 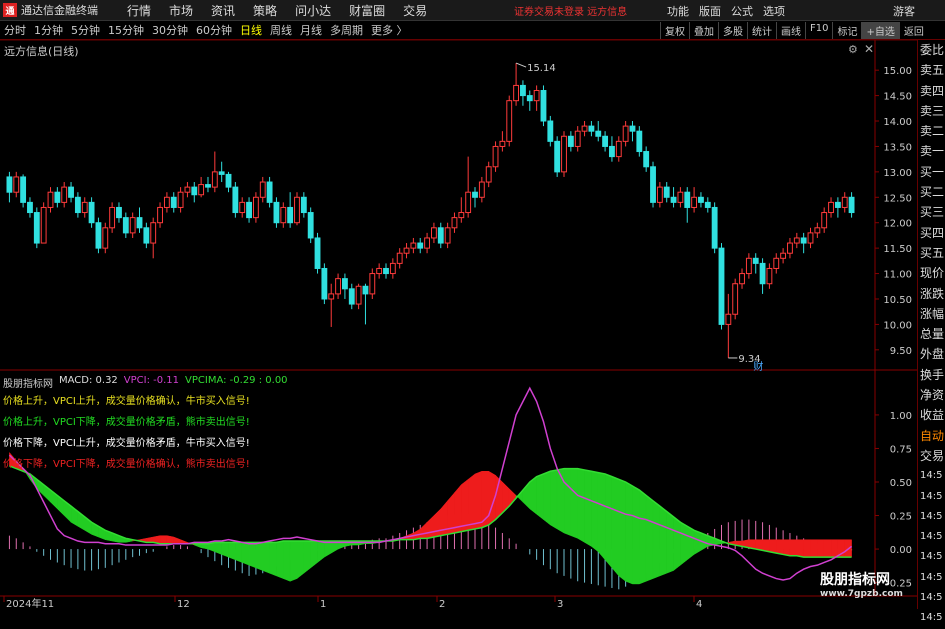 What do you see at coordinates (139, 10) in the screenshot?
I see `top-menu-item: 行情` at bounding box center [139, 10].